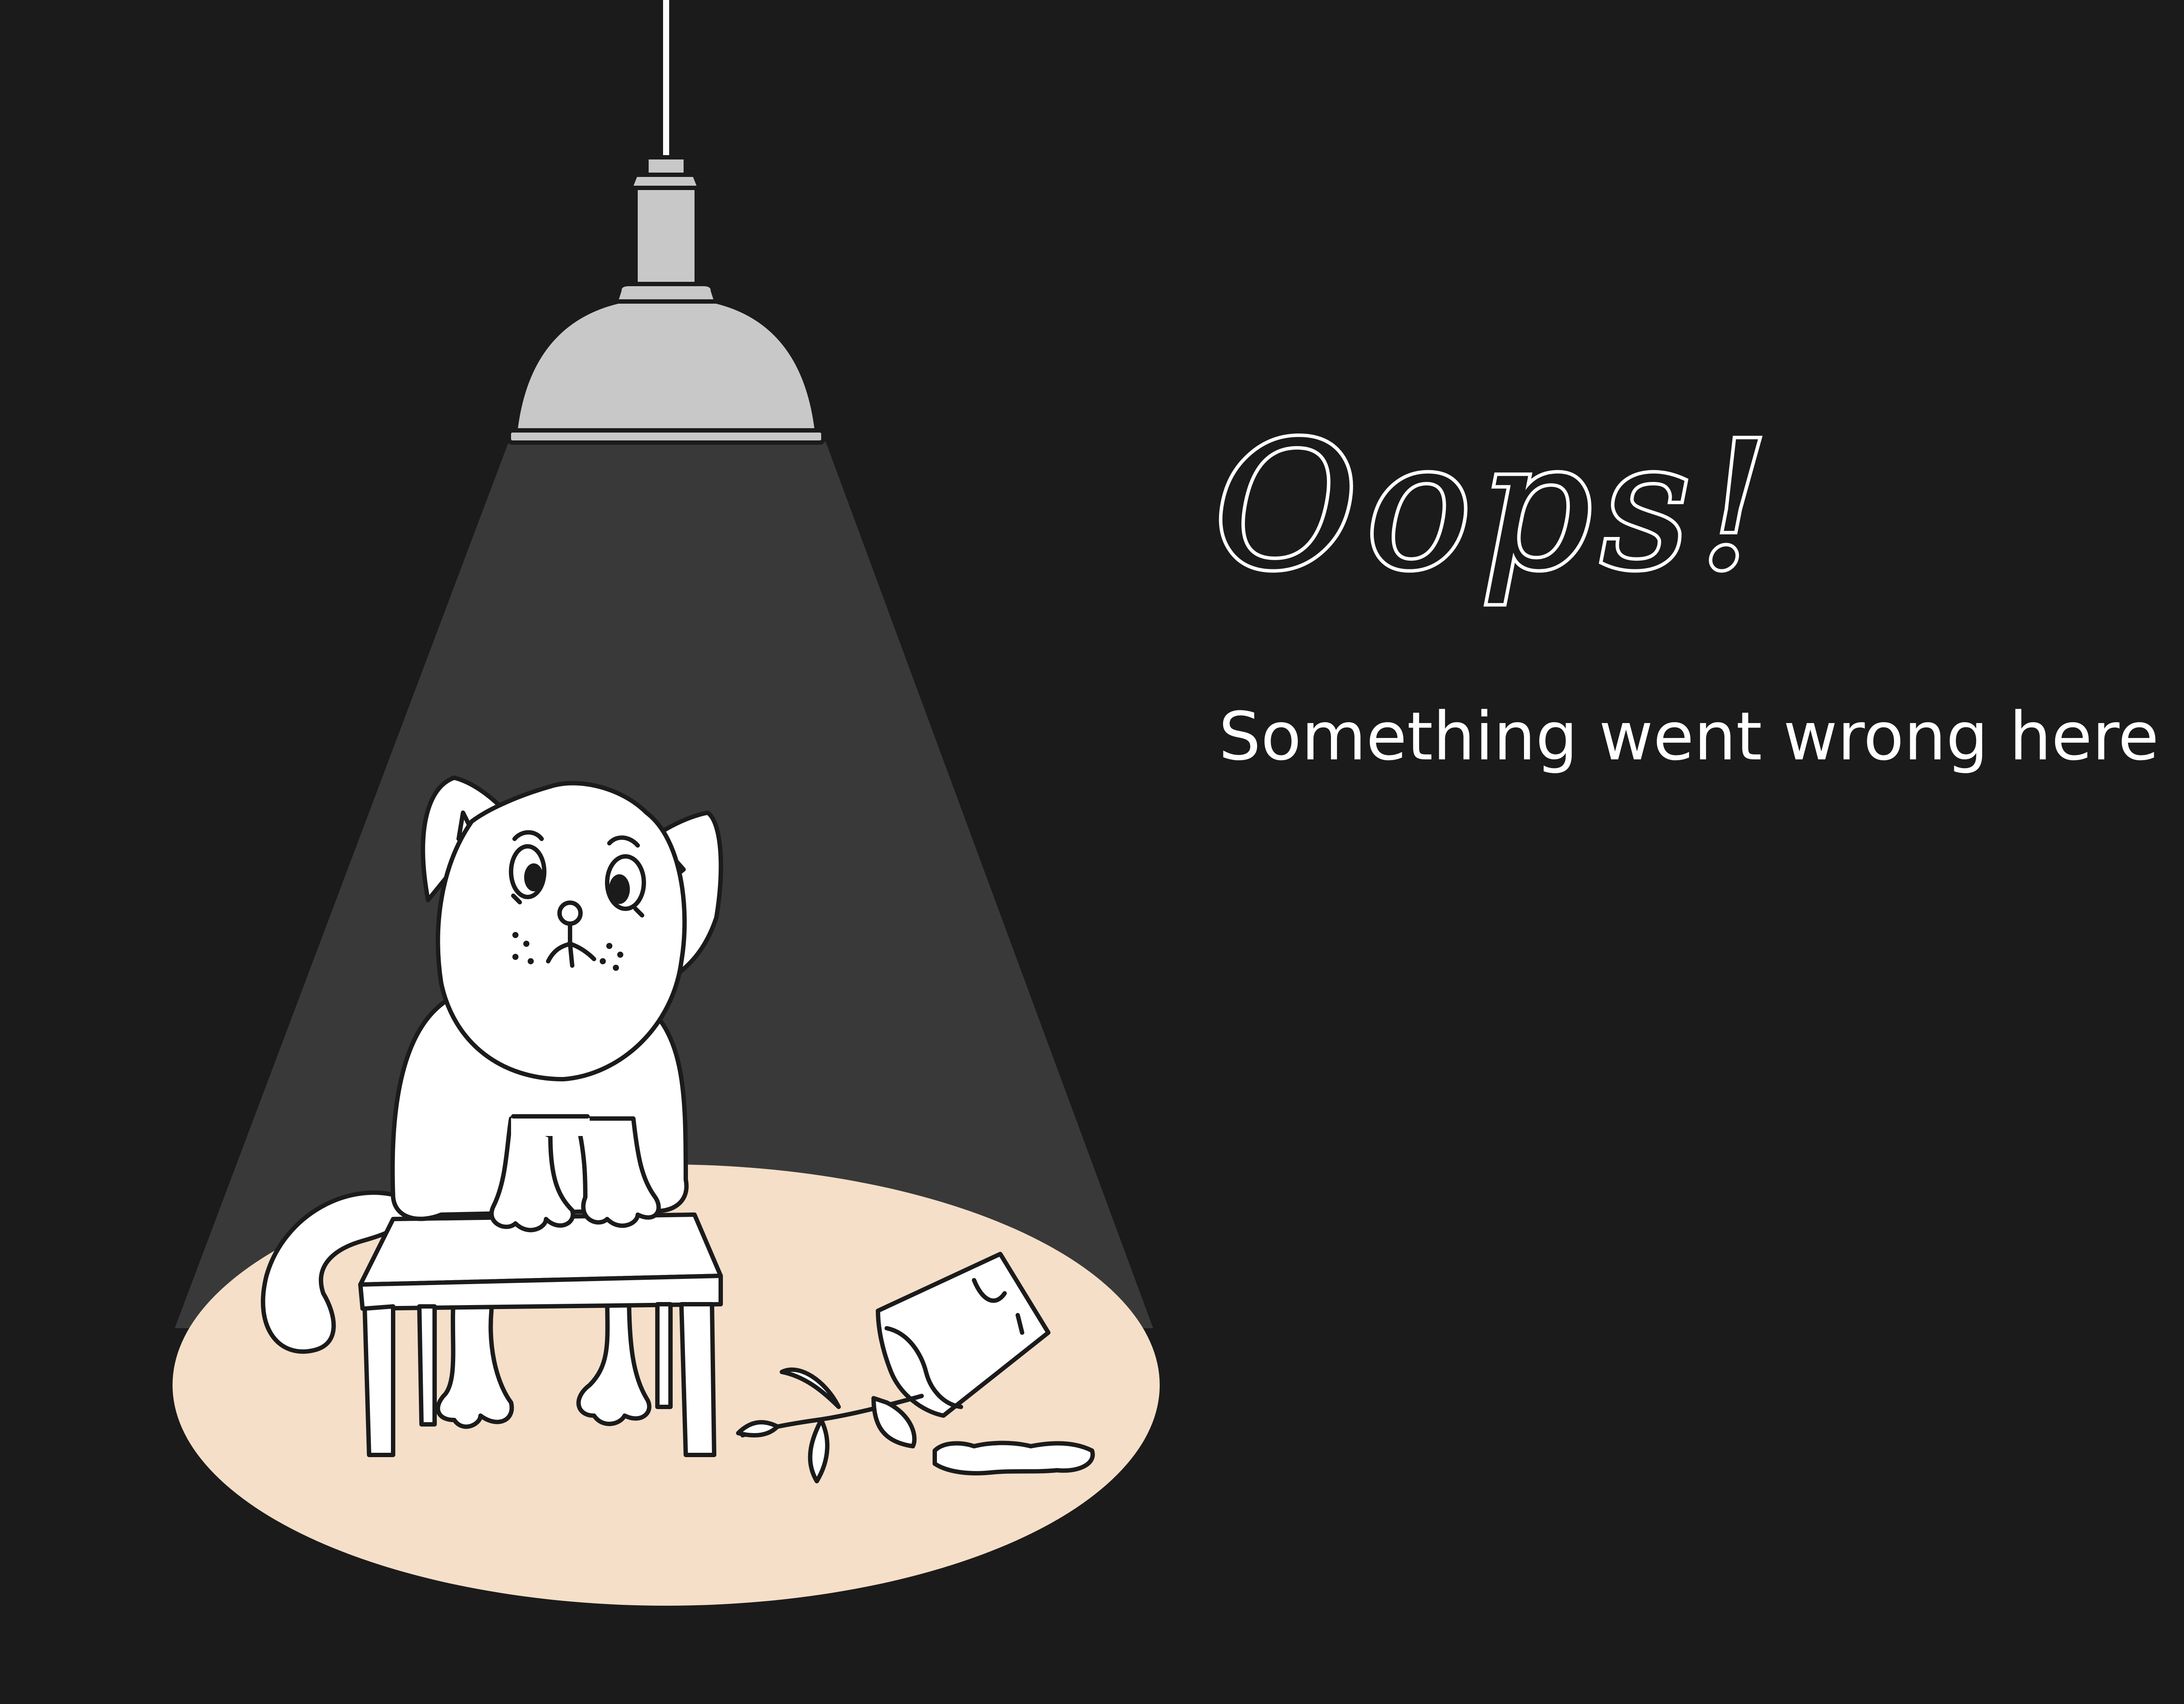  I want to click on ceiling-lamp-icon, so click(666, 222).